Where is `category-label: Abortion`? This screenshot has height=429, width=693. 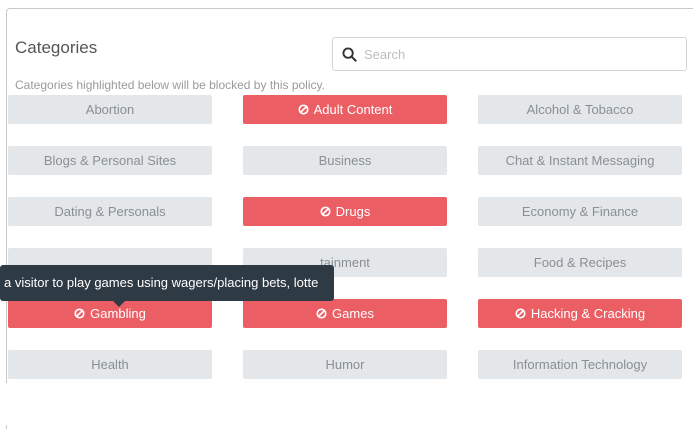 category-label: Abortion is located at coordinates (110, 109).